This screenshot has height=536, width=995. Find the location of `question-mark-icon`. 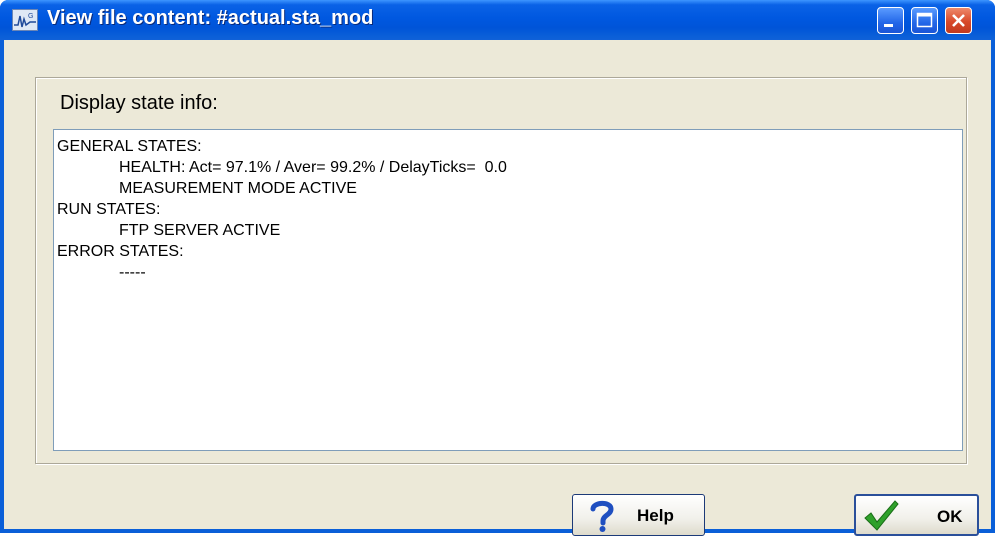

question-mark-icon is located at coordinates (602, 516).